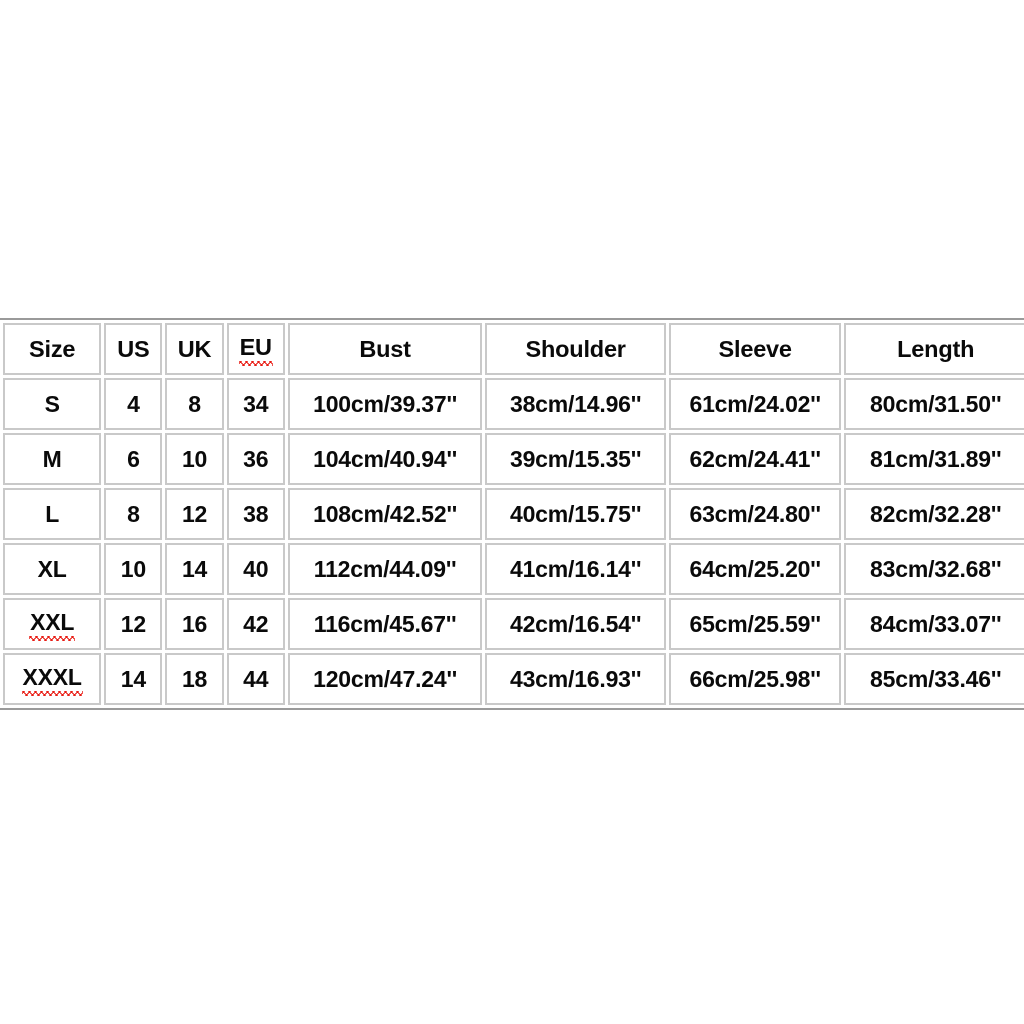  What do you see at coordinates (194, 459) in the screenshot?
I see `cell-uk: 10` at bounding box center [194, 459].